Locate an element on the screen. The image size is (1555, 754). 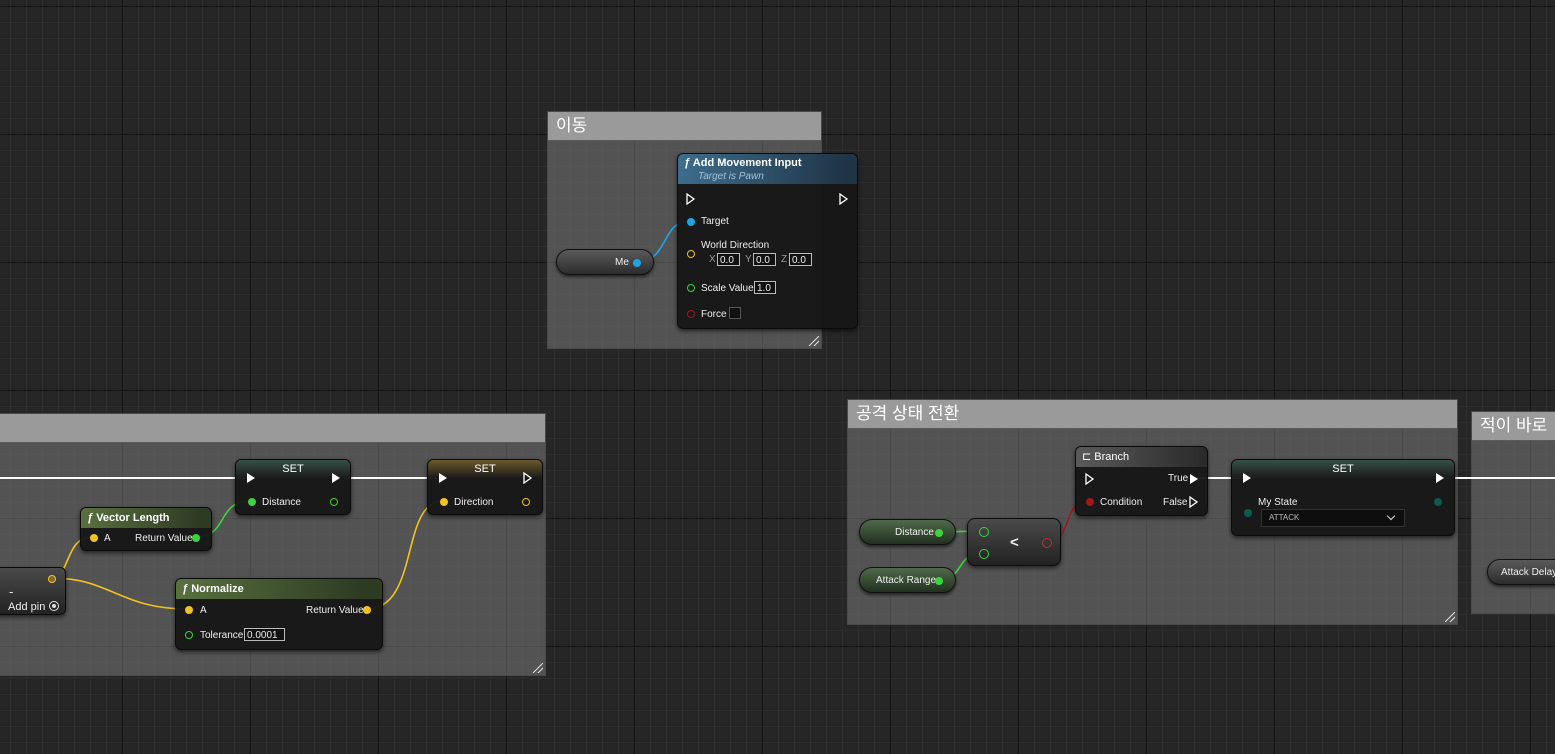
less-than-output-pin is located at coordinates (1047, 543).